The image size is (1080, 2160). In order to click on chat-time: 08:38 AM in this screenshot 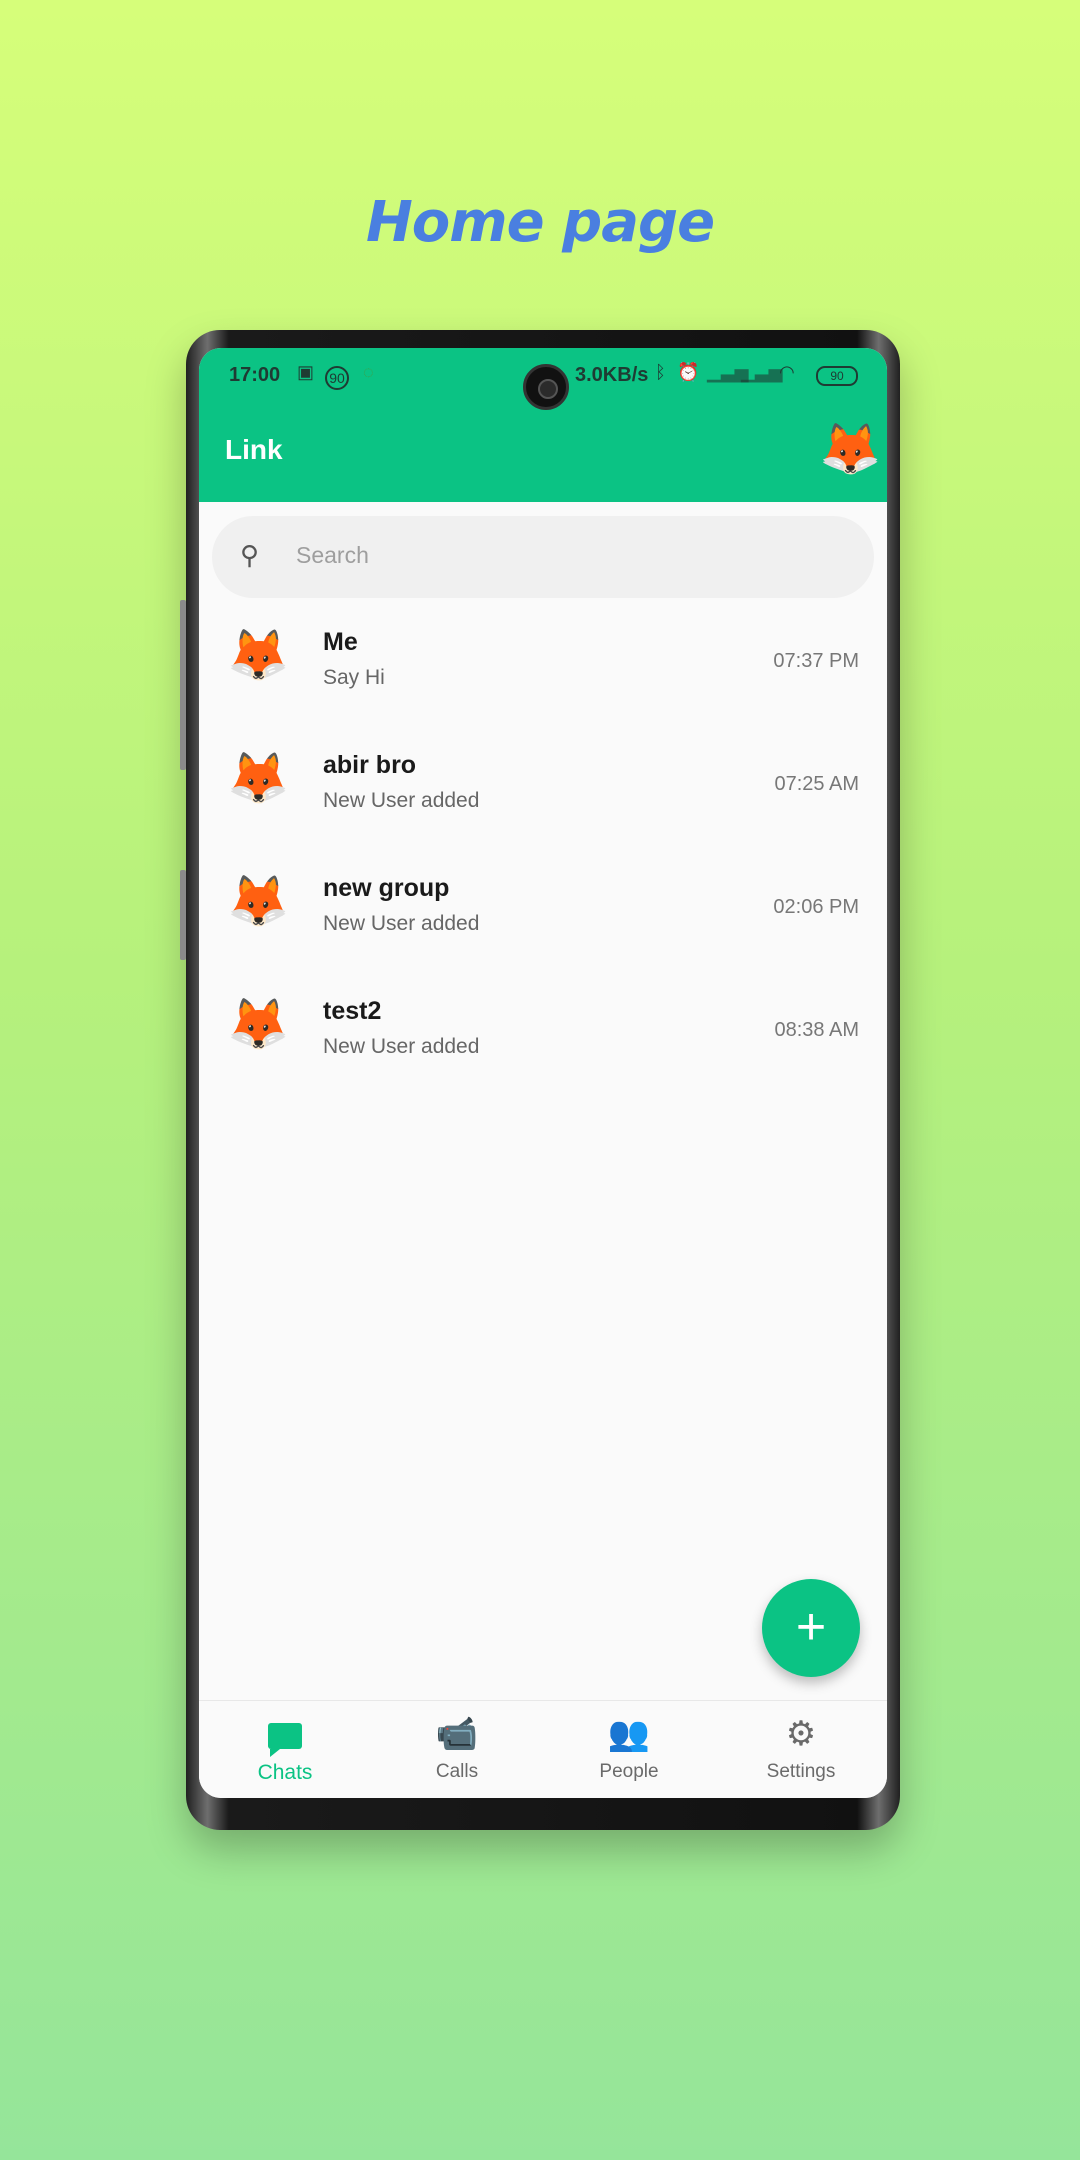, I will do `click(816, 1030)`.